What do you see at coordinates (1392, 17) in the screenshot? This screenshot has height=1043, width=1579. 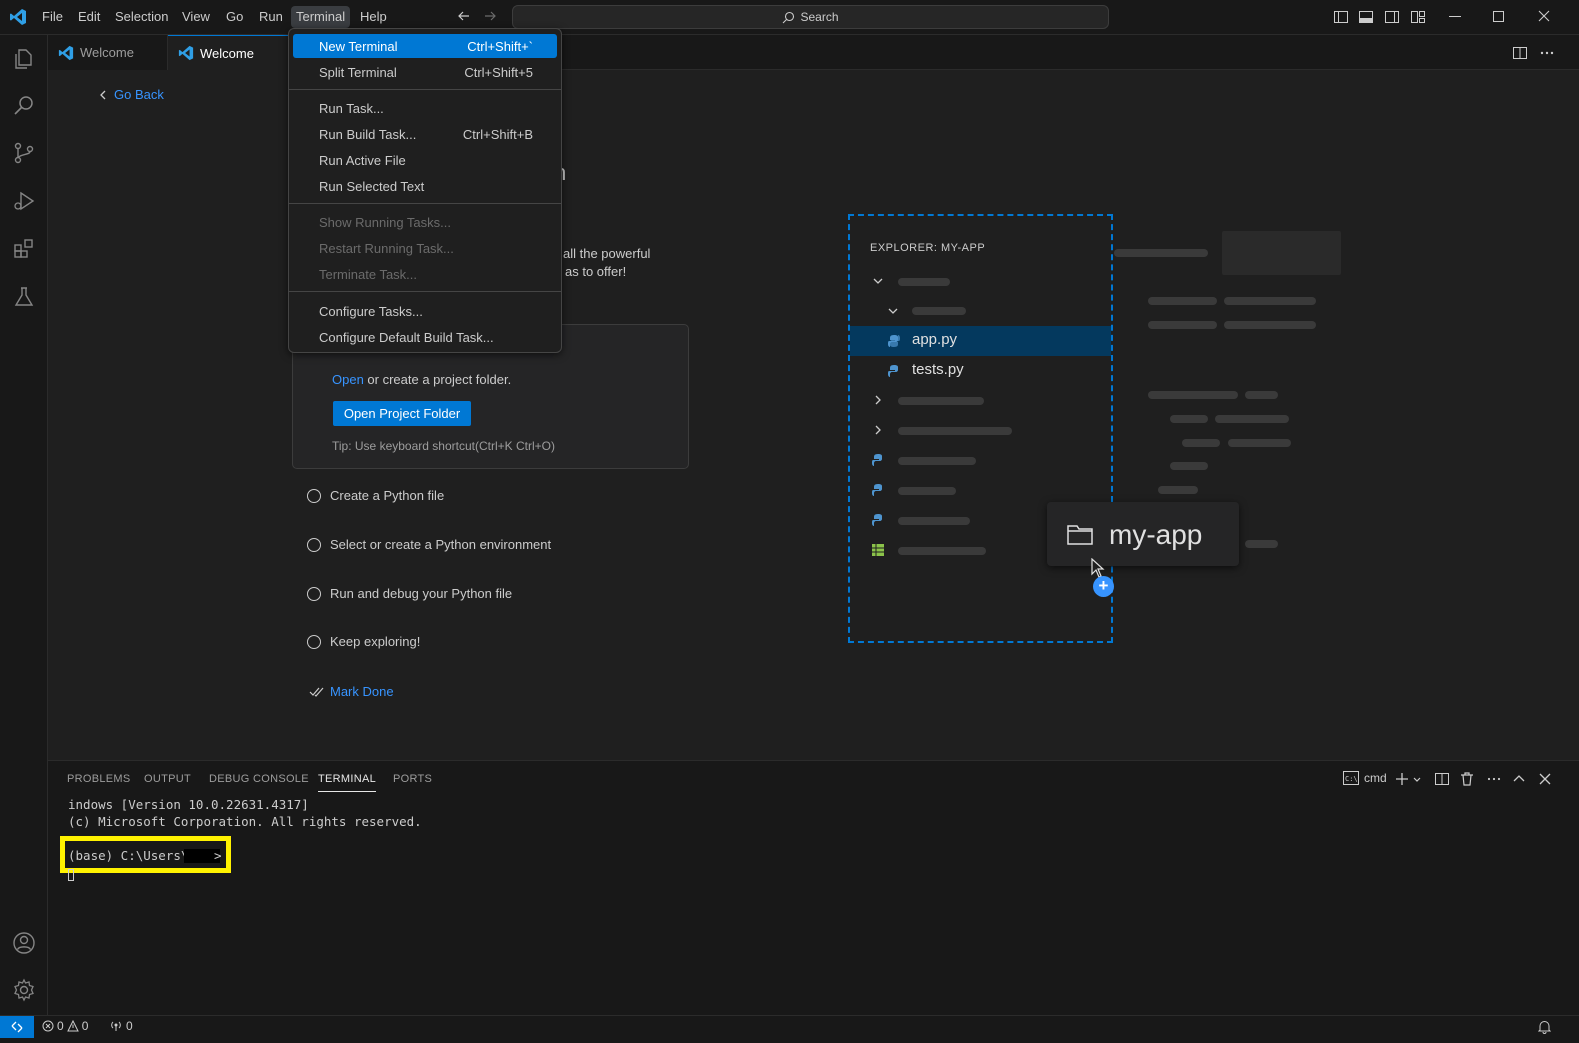 I see `toggle-secondary-sidebar-icon` at bounding box center [1392, 17].